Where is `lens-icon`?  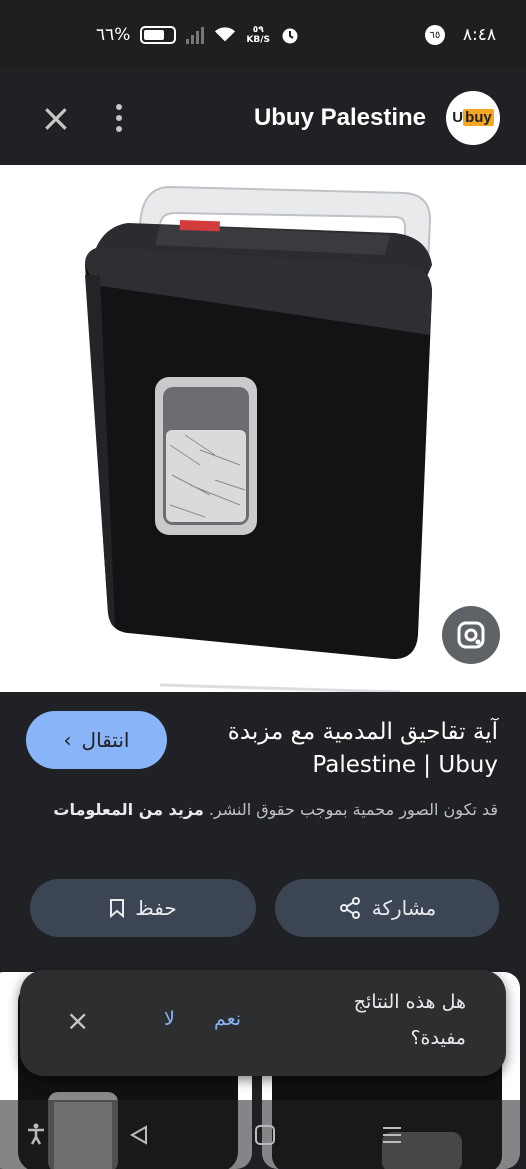
lens-icon is located at coordinates (471, 635).